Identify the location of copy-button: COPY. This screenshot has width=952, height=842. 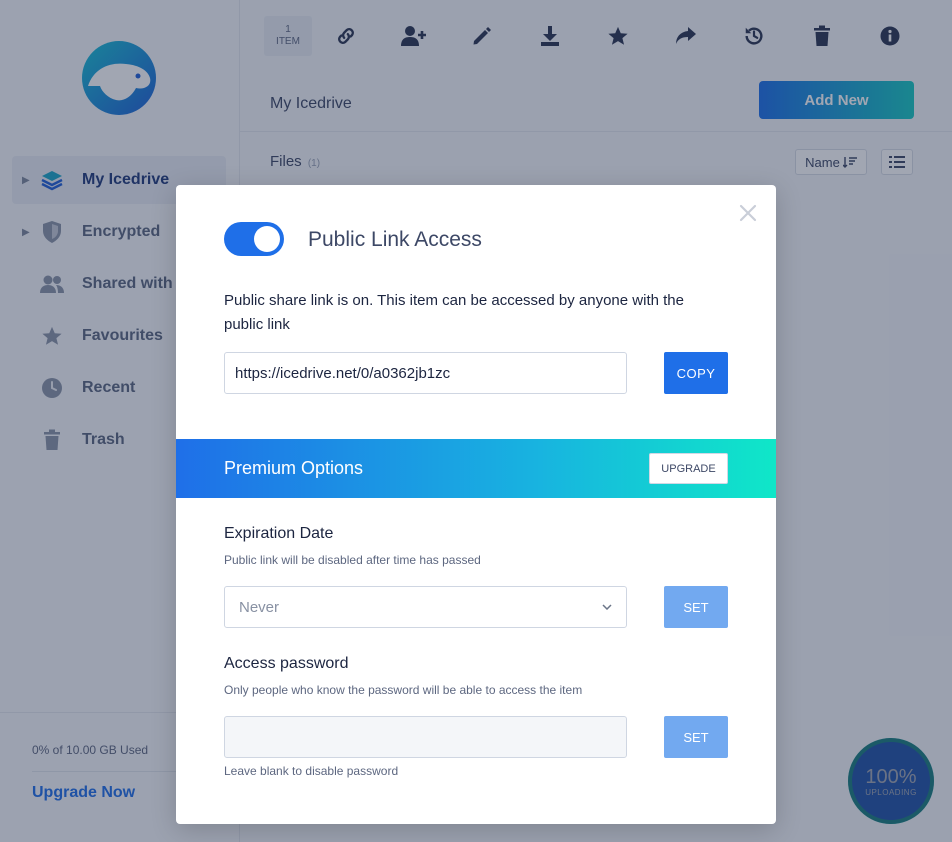
(696, 373).